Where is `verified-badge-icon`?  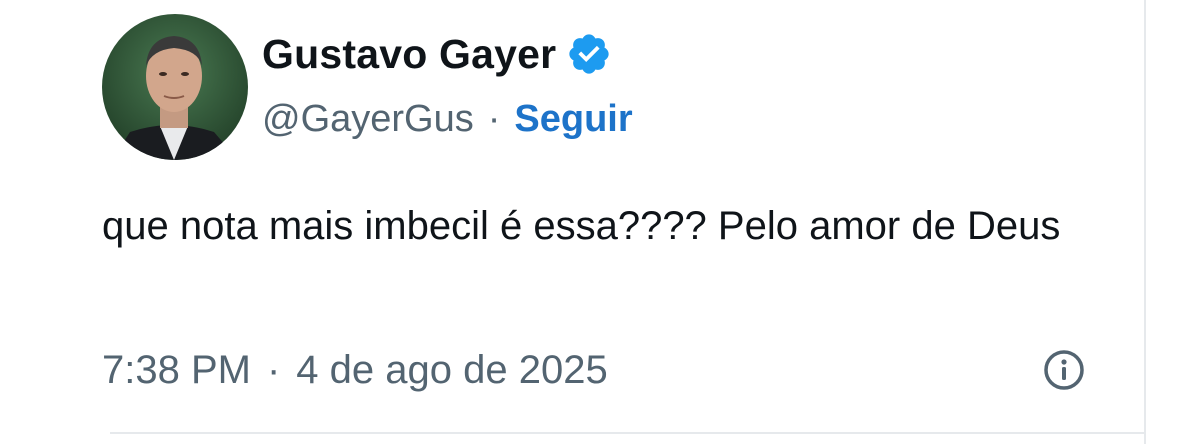
verified-badge-icon is located at coordinates (589, 54).